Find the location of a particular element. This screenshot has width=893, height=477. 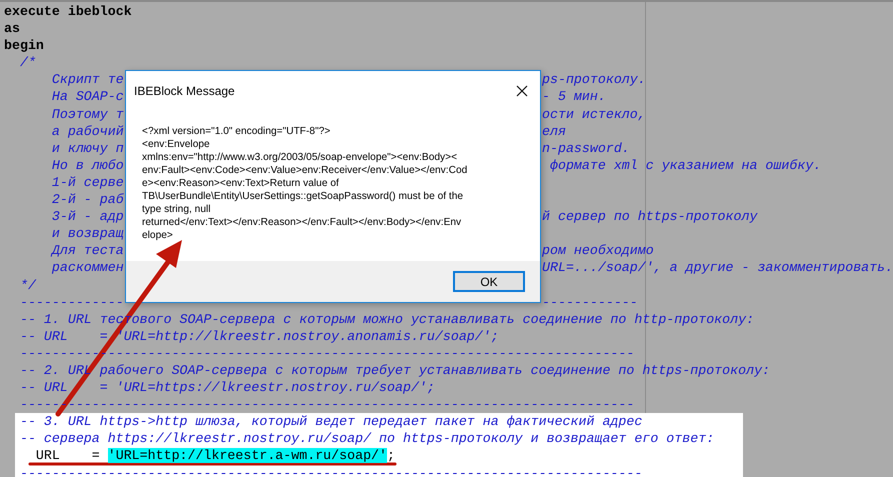

code-line: Но в любо is located at coordinates (87, 165).